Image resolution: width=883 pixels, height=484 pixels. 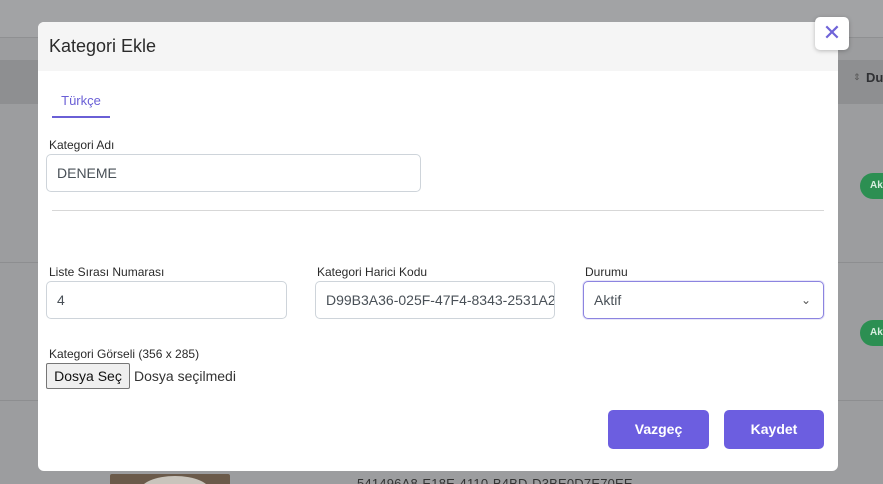 I want to click on tab-turkish: Türkçe, so click(x=81, y=105).